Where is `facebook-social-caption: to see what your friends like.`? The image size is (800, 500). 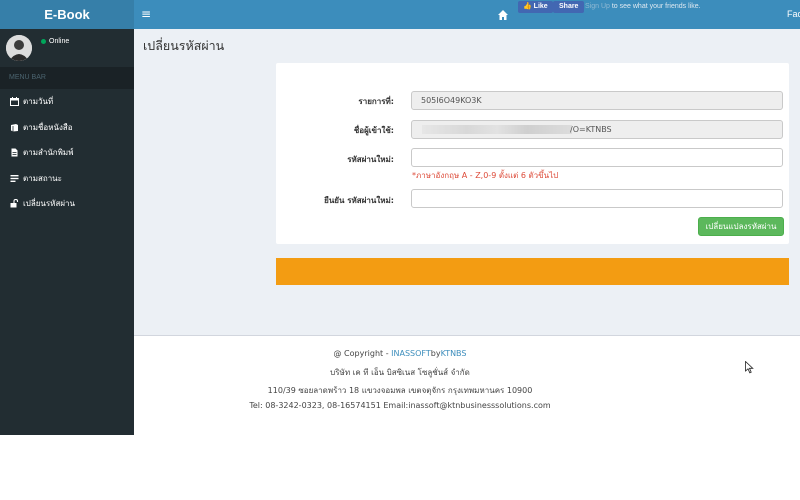
facebook-social-caption: to see what your friends like. is located at coordinates (655, 6).